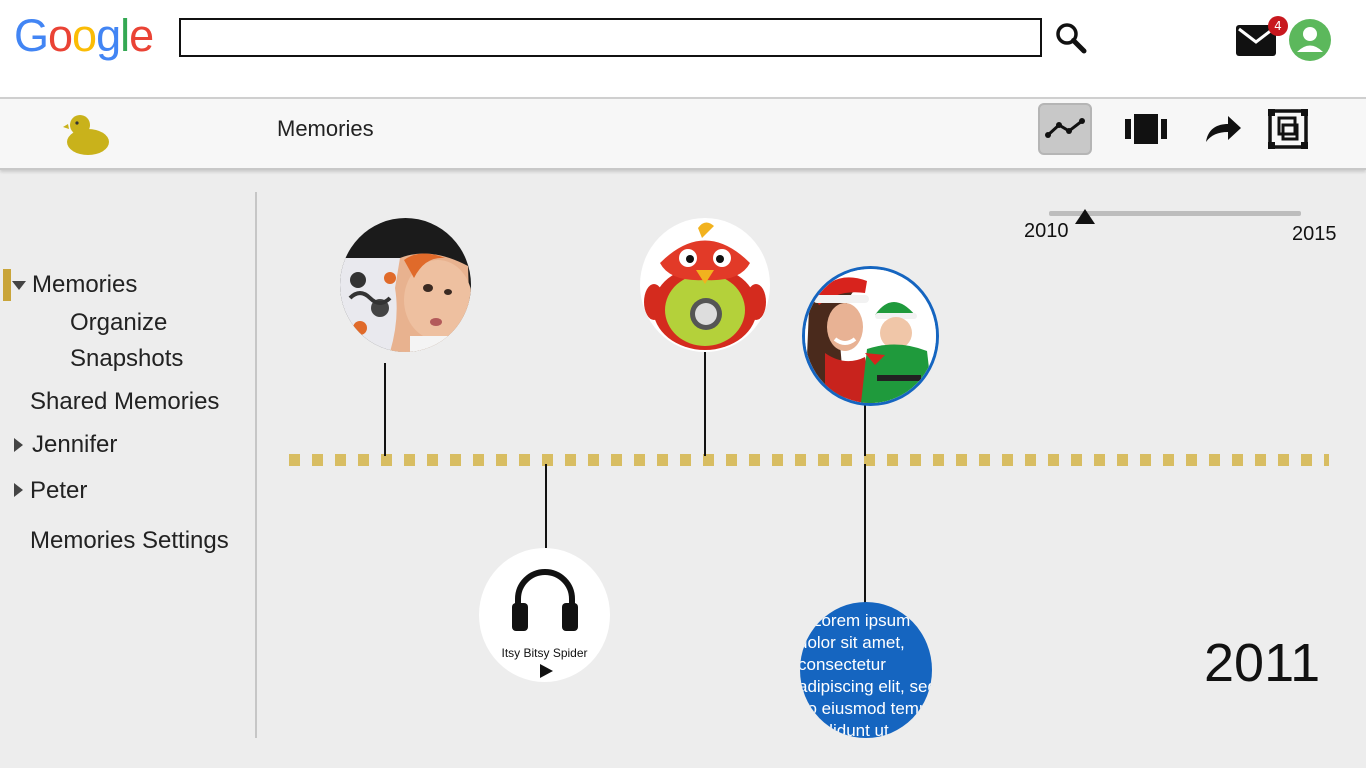 The height and width of the screenshot is (768, 1366). I want to click on logo-letter: e, so click(141, 35).